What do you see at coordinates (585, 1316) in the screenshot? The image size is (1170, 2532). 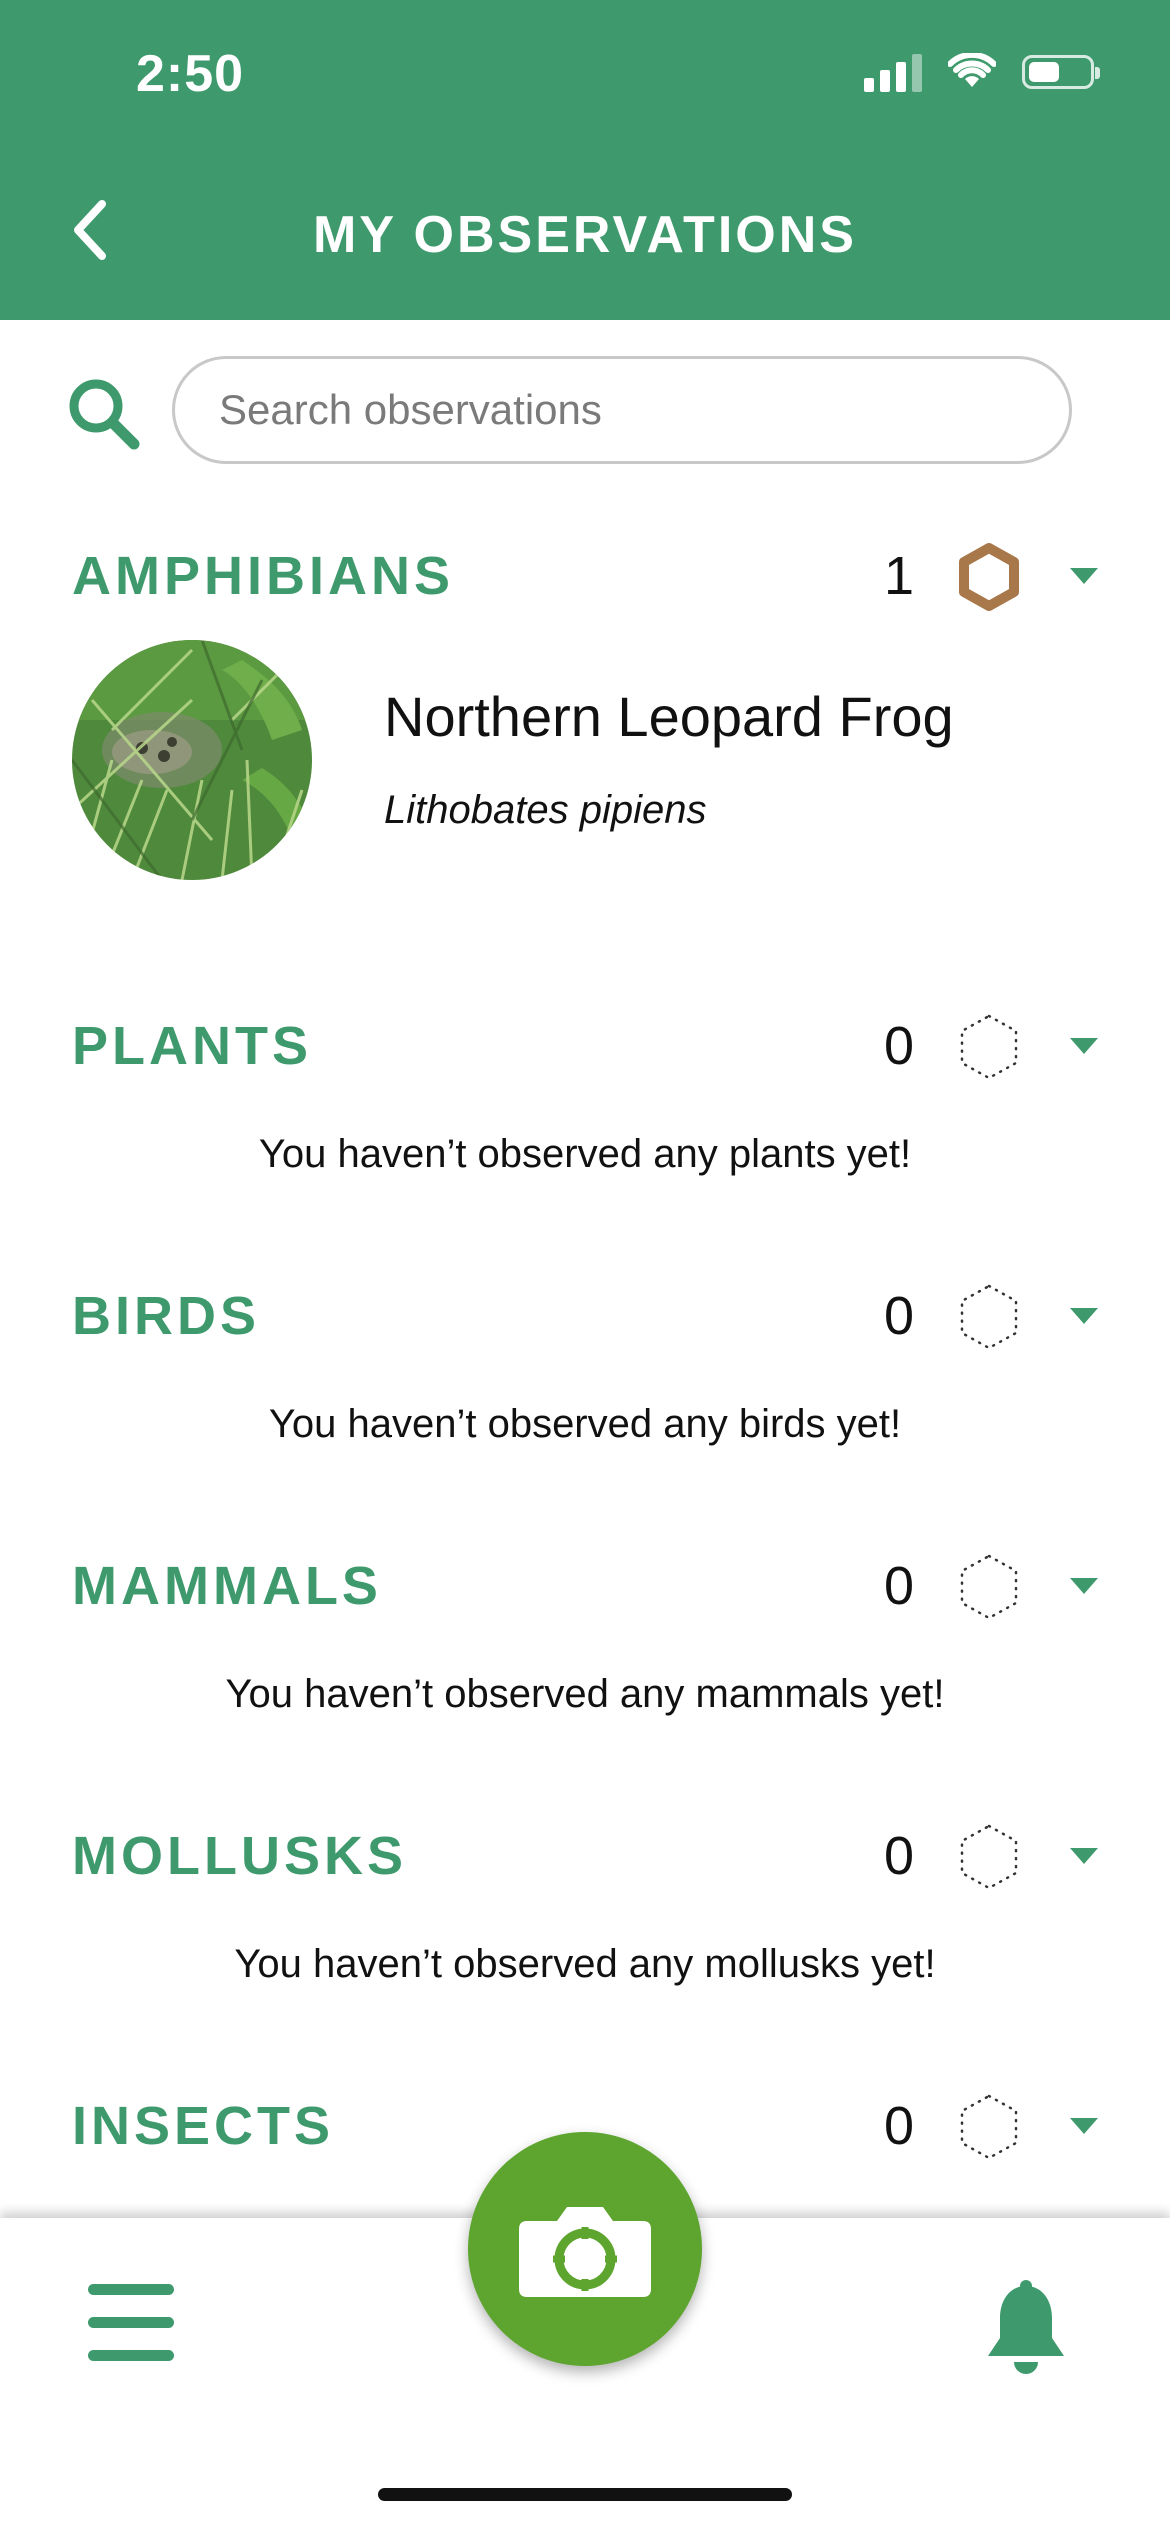 I see `section-header-birds: BIRDS 0` at bounding box center [585, 1316].